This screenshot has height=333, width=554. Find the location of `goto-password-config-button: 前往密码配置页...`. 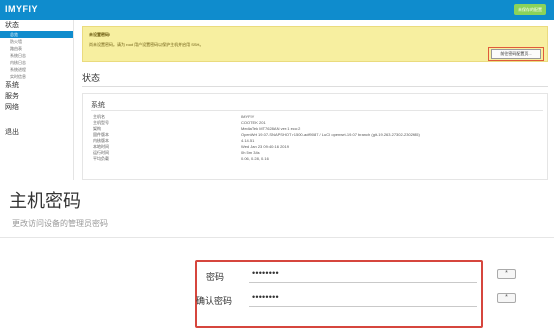

goto-password-config-button: 前往密码配置页... is located at coordinates (516, 54).